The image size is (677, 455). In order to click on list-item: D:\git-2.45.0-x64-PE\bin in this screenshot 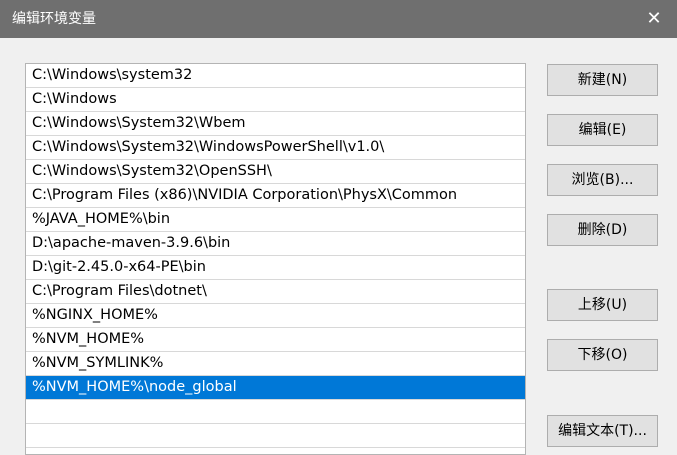, I will do `click(275, 268)`.